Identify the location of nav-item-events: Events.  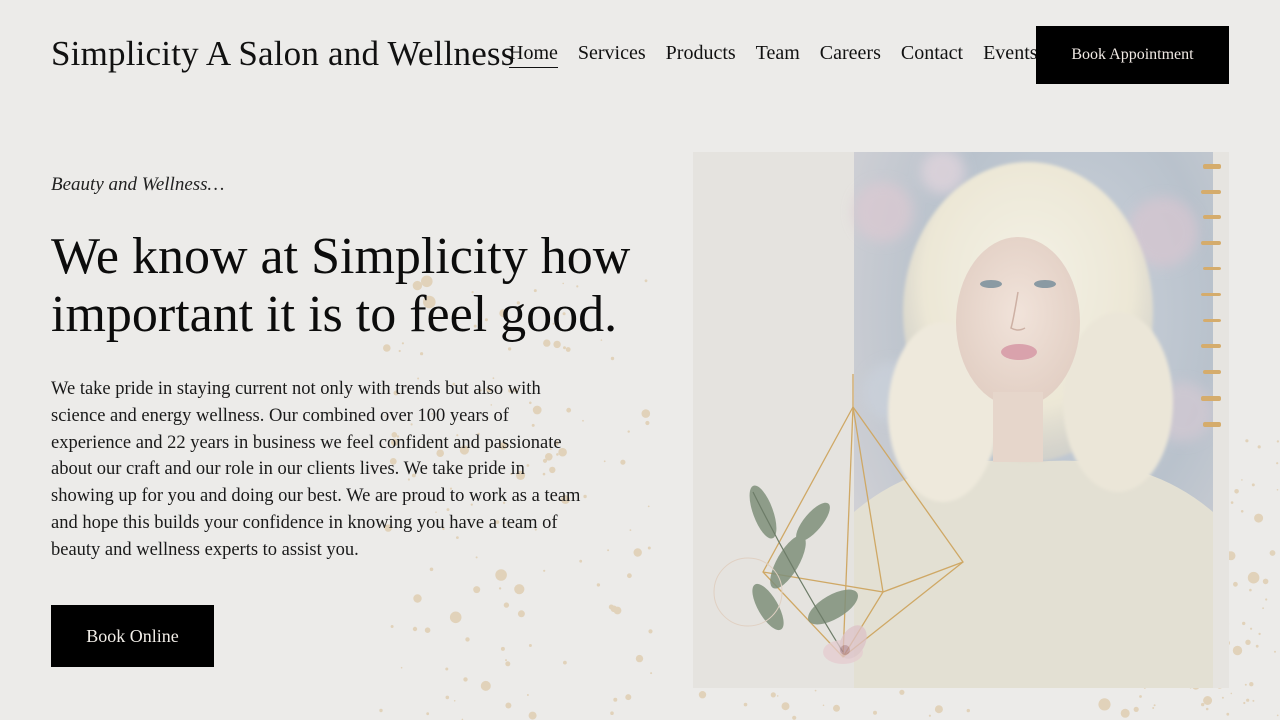
(1010, 55).